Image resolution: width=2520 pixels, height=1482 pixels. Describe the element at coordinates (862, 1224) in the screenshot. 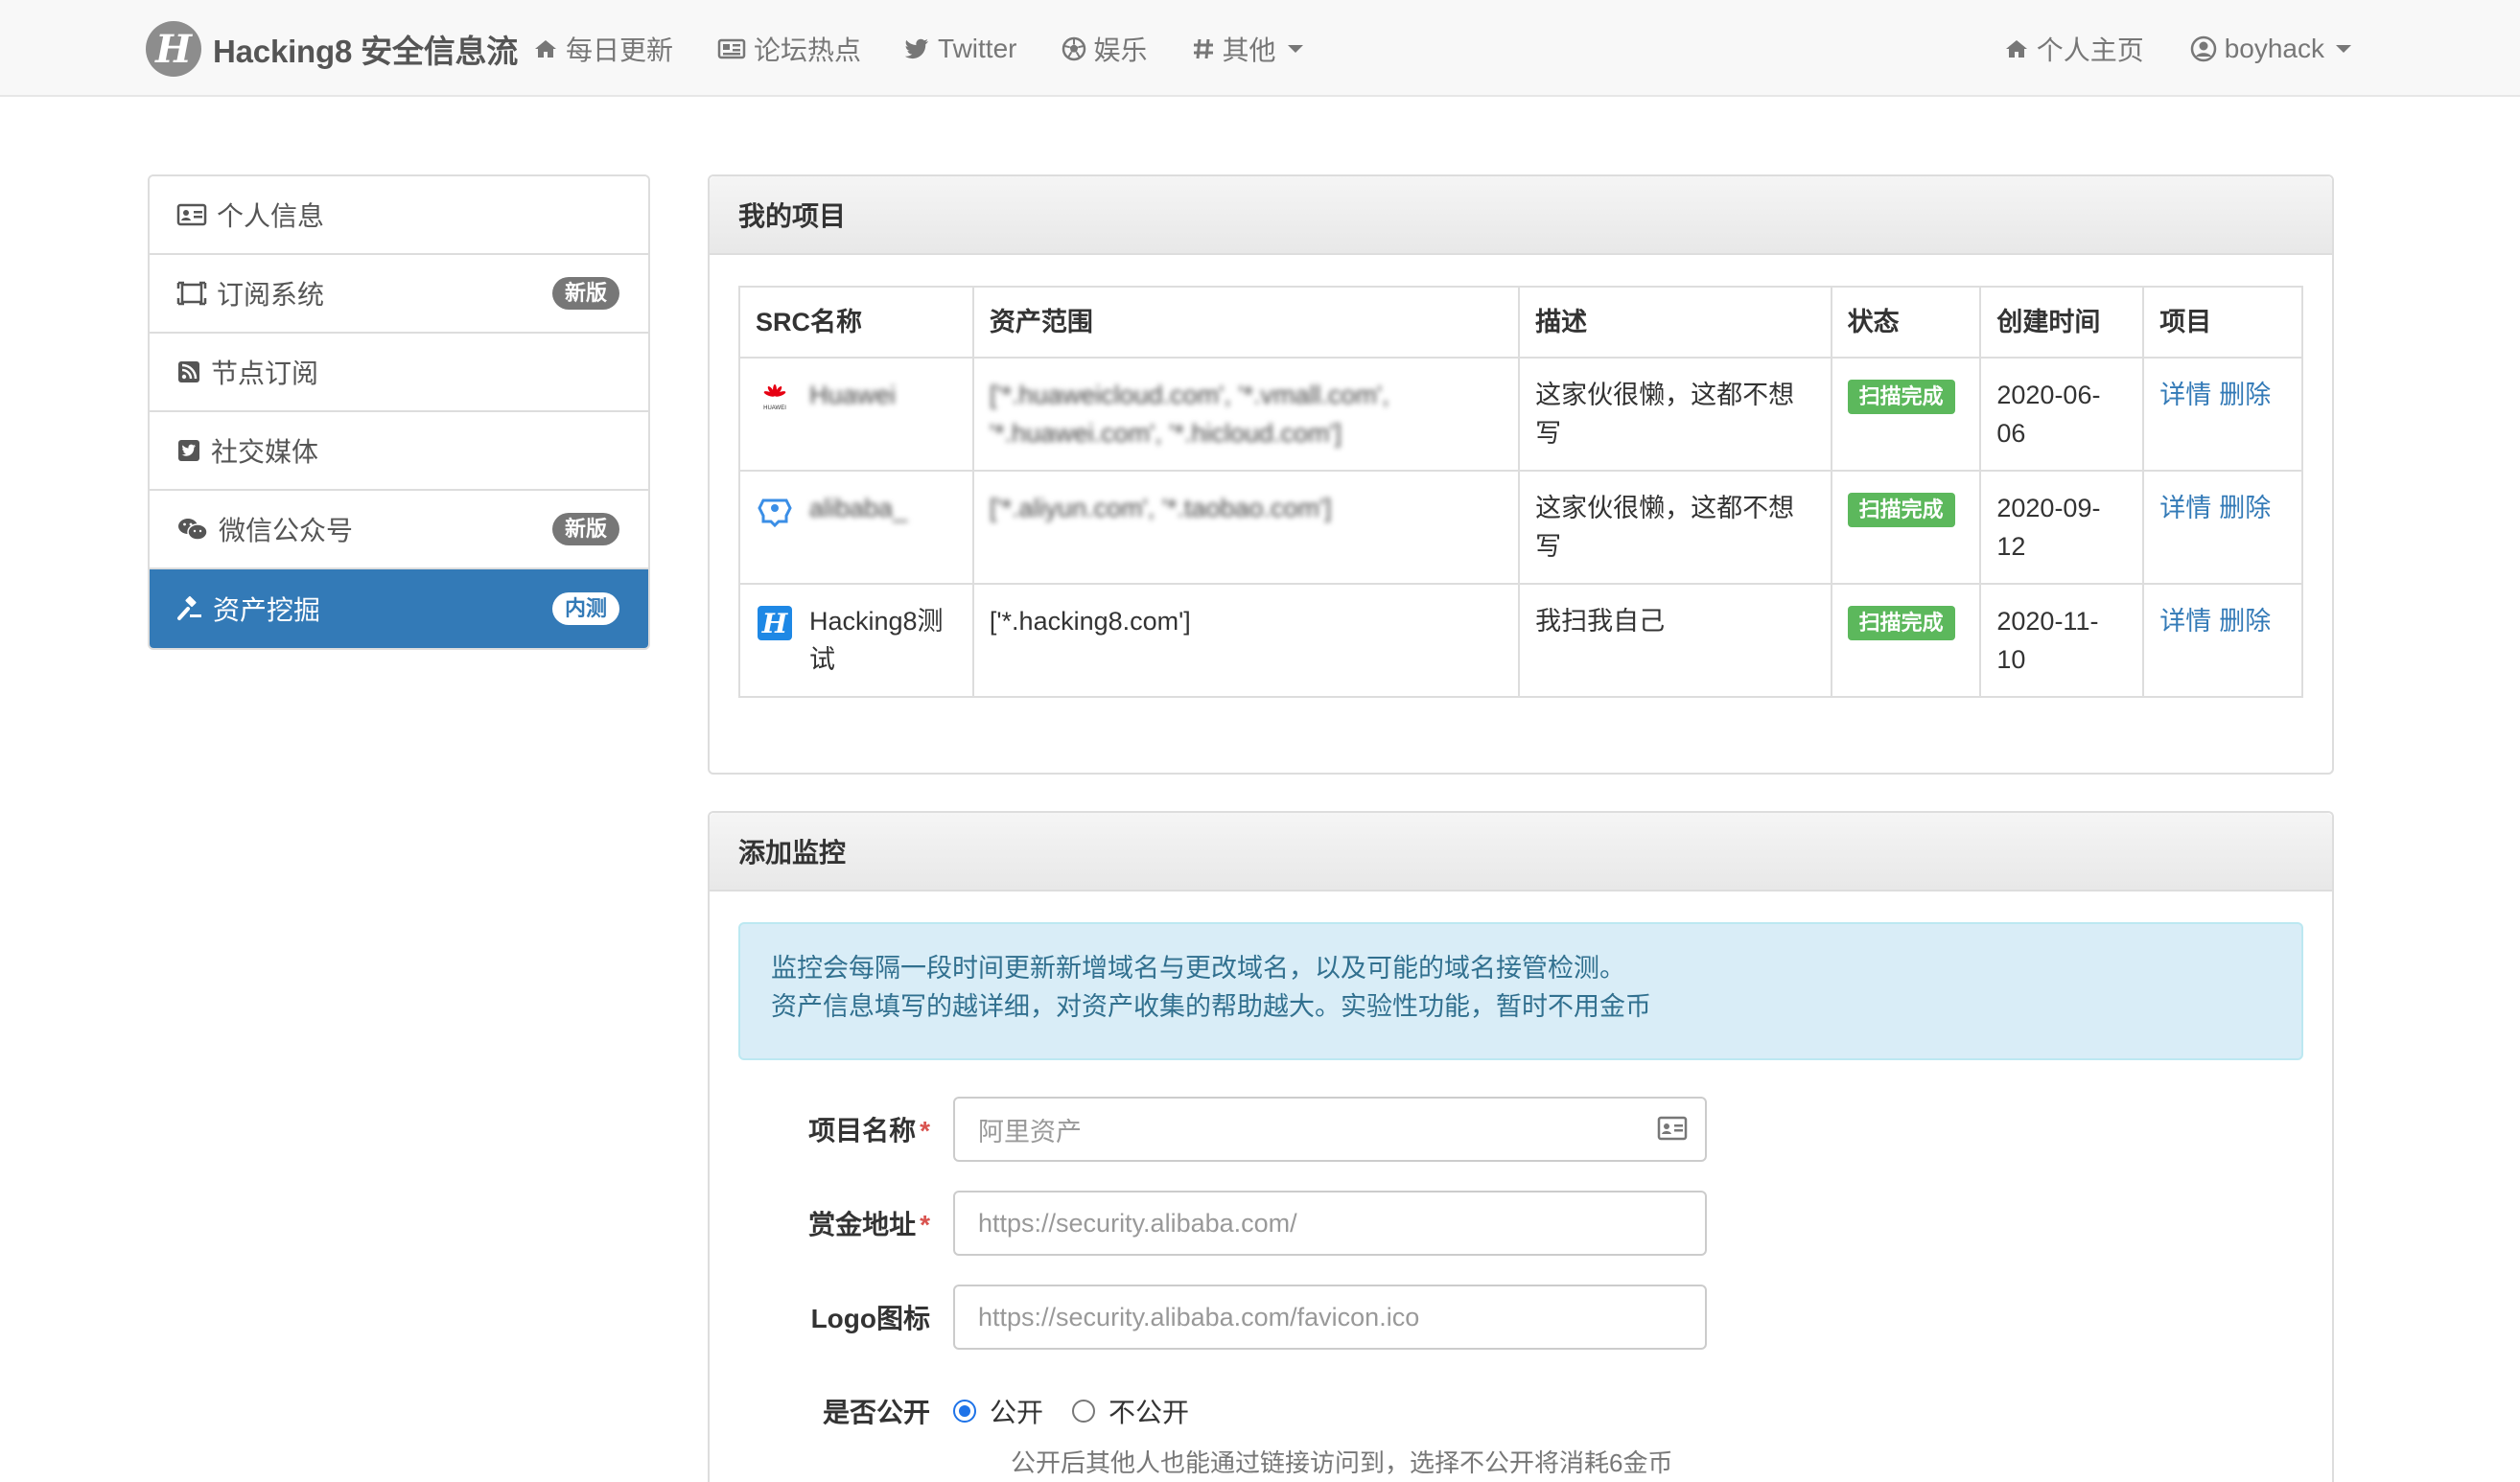

I see `field-label: 赏金地址` at that location.